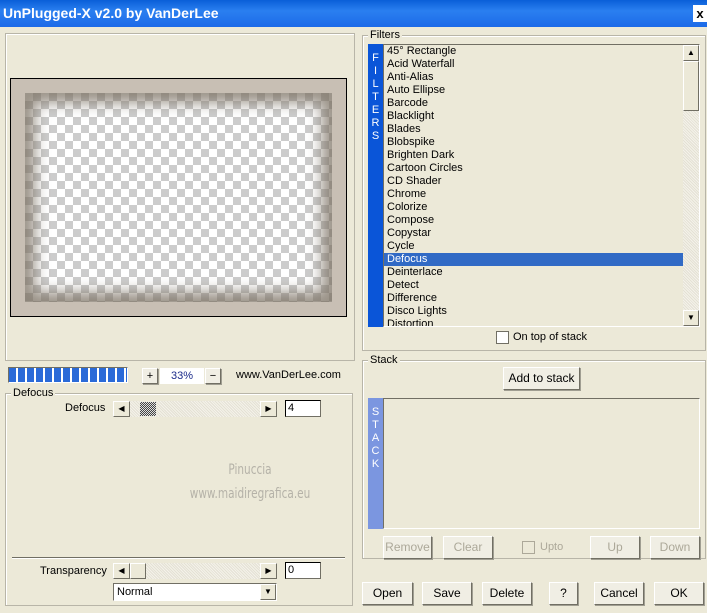 The width and height of the screenshot is (707, 613). I want to click on preview-canvas, so click(178, 197).